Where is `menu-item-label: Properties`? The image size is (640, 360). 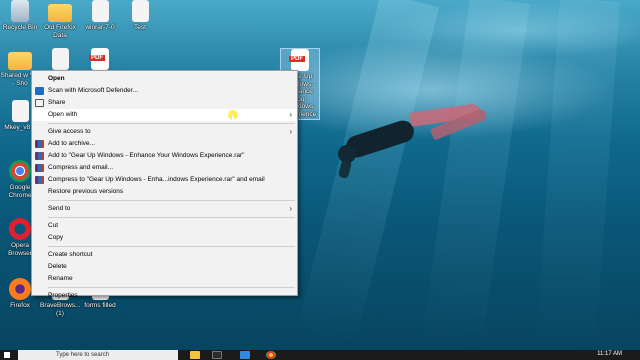
menu-item-label: Properties is located at coordinates (63, 295).